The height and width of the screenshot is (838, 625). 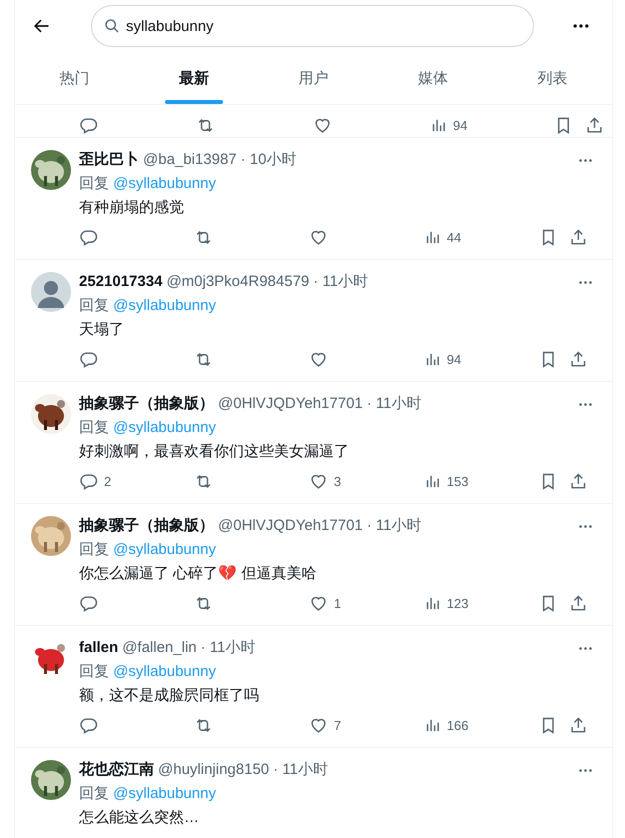 What do you see at coordinates (338, 603) in the screenshot?
I see `like-count: 1` at bounding box center [338, 603].